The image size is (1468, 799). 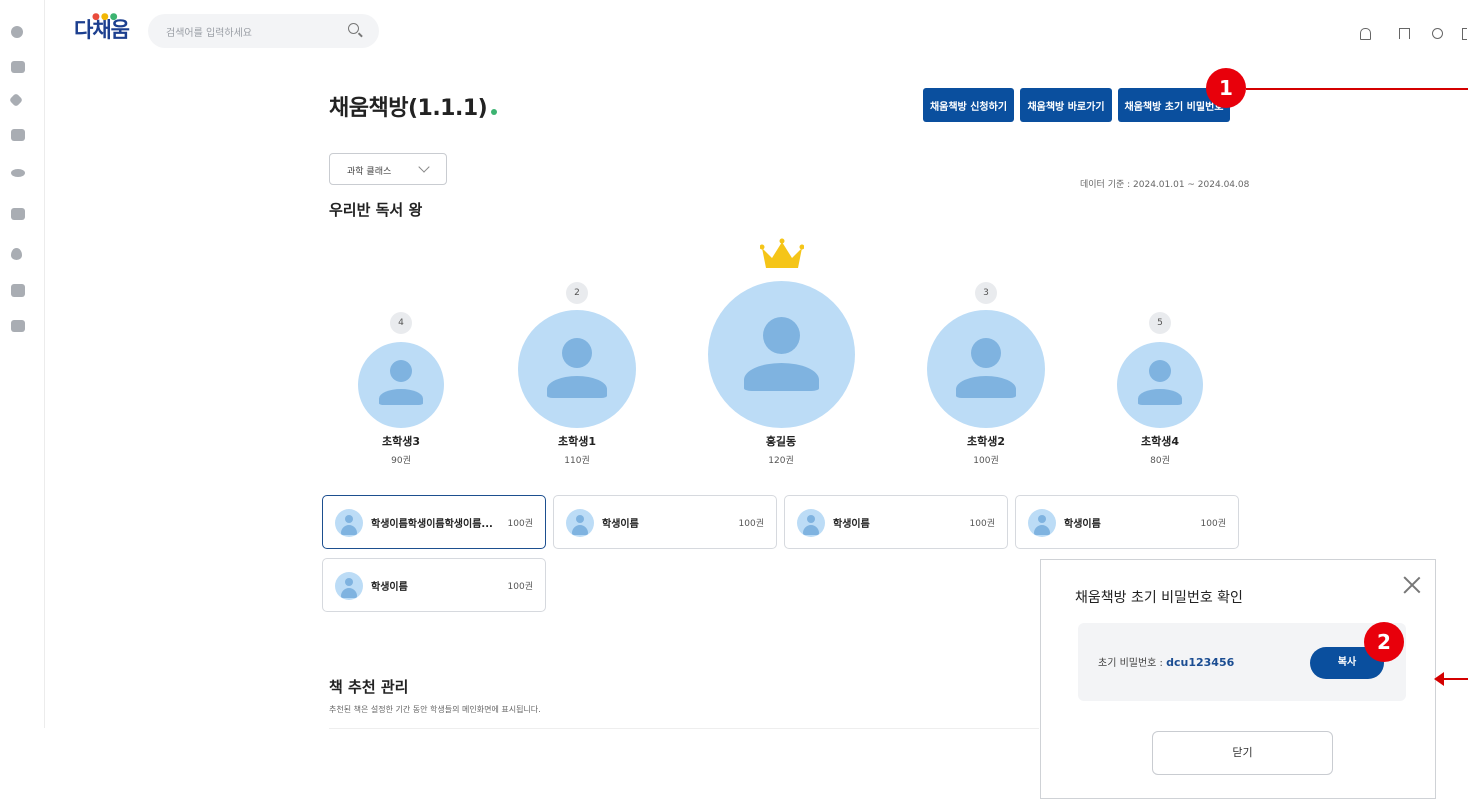 I want to click on section-title-recommend: 책 추천 관리, so click(x=369, y=687).